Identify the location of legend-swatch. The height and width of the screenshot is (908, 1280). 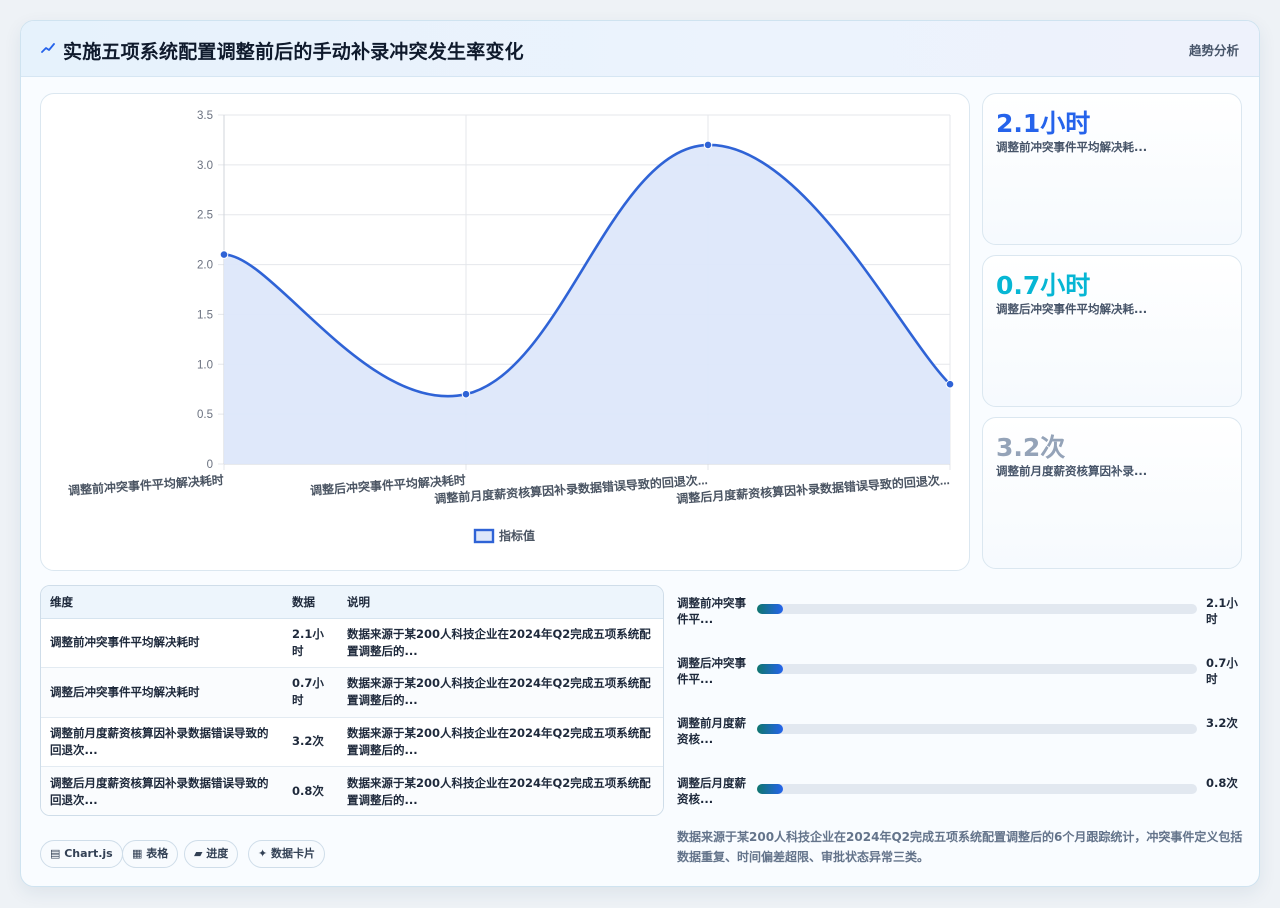
(484, 536).